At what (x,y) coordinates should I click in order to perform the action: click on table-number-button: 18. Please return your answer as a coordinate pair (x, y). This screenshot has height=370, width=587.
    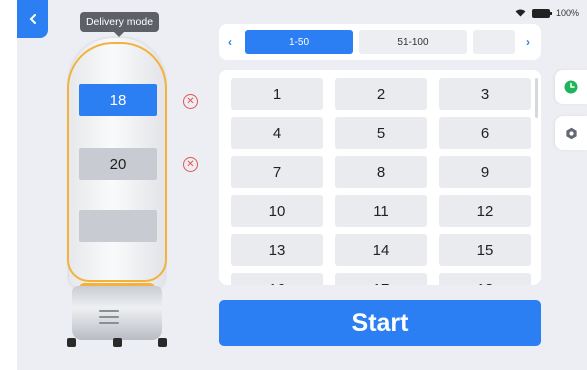
    Looking at the image, I should click on (485, 279).